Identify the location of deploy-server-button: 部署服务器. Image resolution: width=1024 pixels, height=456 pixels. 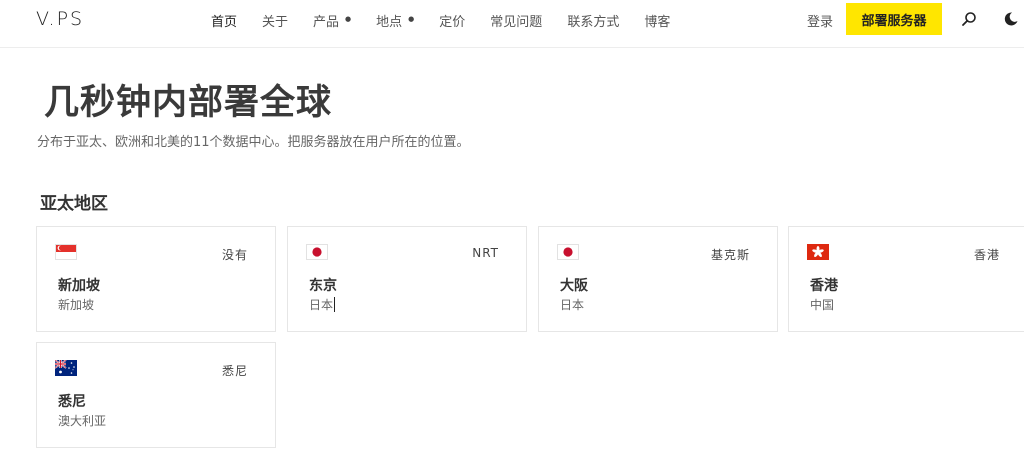
(894, 19).